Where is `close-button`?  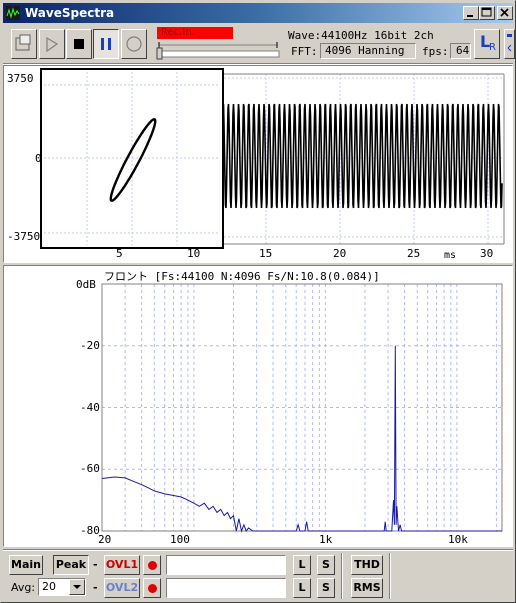
close-button is located at coordinates (505, 13).